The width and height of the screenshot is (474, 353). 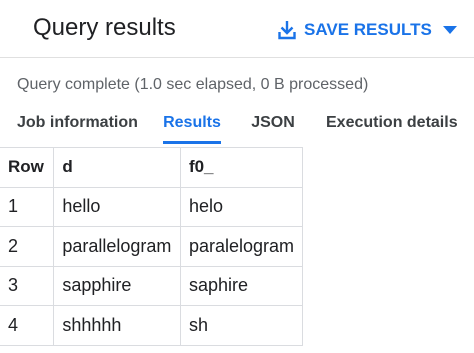 What do you see at coordinates (27, 325) in the screenshot?
I see `row-number-cell: 4` at bounding box center [27, 325].